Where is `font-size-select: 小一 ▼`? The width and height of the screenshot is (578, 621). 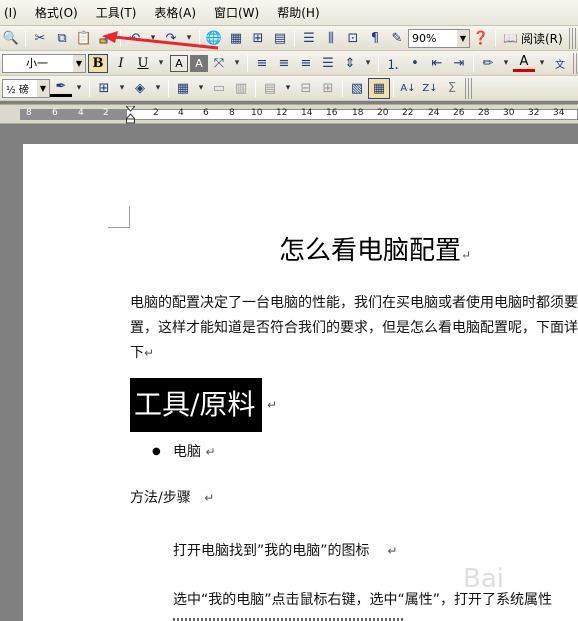 font-size-select: 小一 ▼ is located at coordinates (44, 63).